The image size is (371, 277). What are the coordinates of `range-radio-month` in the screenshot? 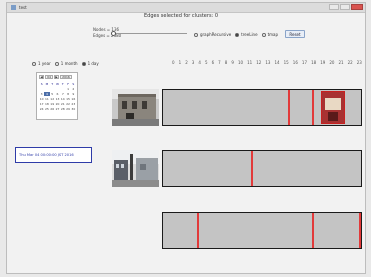 It's located at (56, 63).